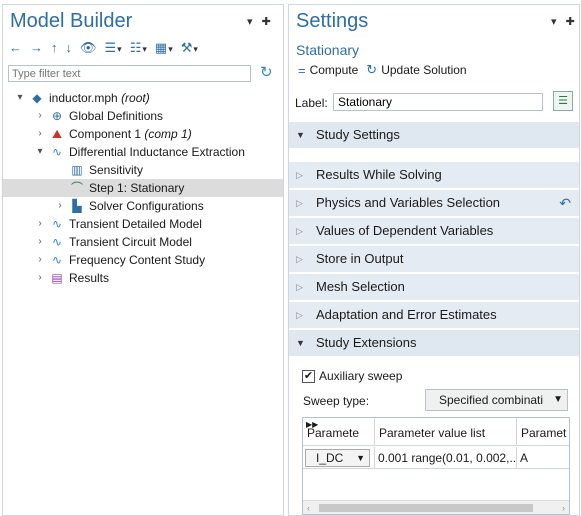 The image size is (581, 516). I want to click on forward-icon: →, so click(36, 48).